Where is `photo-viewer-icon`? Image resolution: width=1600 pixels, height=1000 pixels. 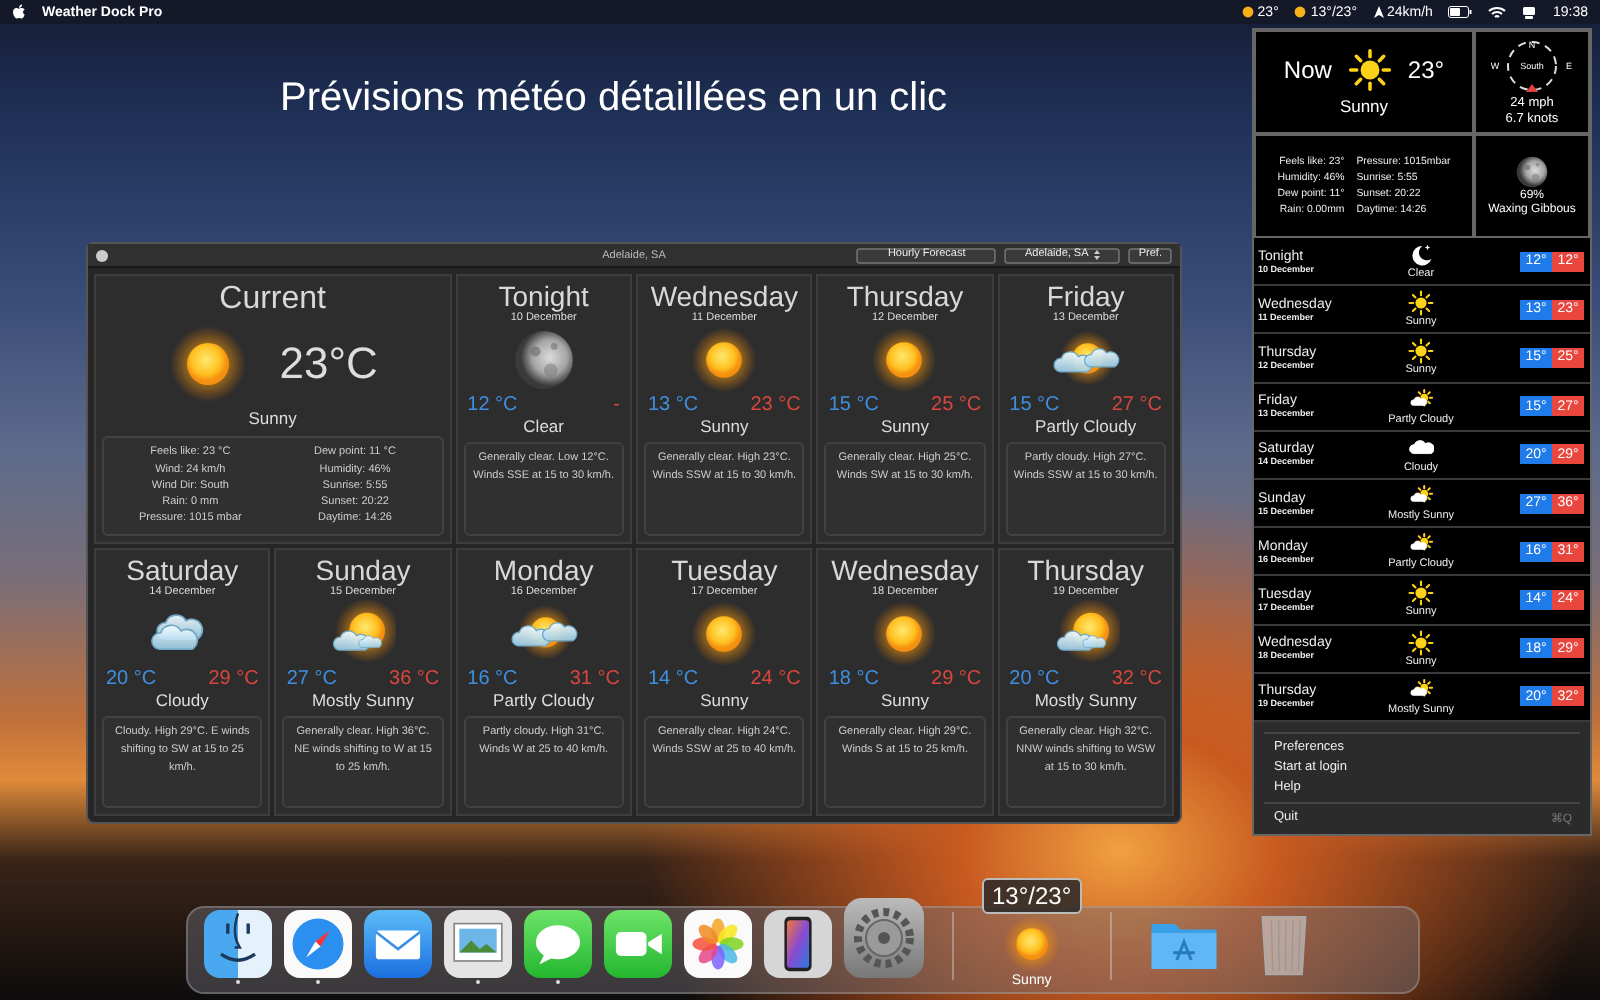
photo-viewer-icon is located at coordinates (478, 944).